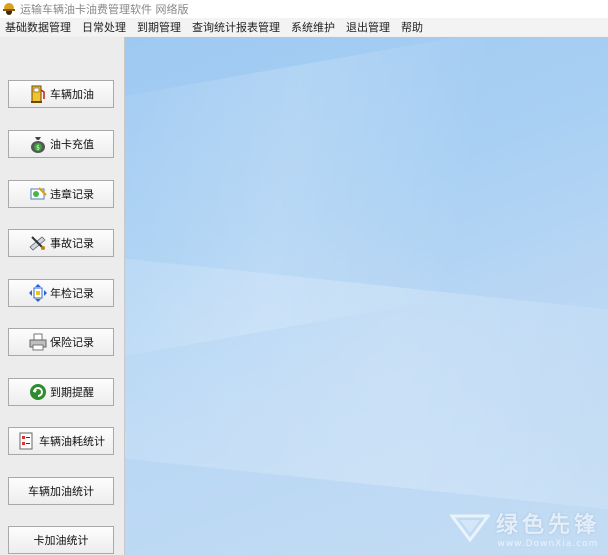 This screenshot has height=555, width=608. What do you see at coordinates (38, 342) in the screenshot?
I see `printer-icon` at bounding box center [38, 342].